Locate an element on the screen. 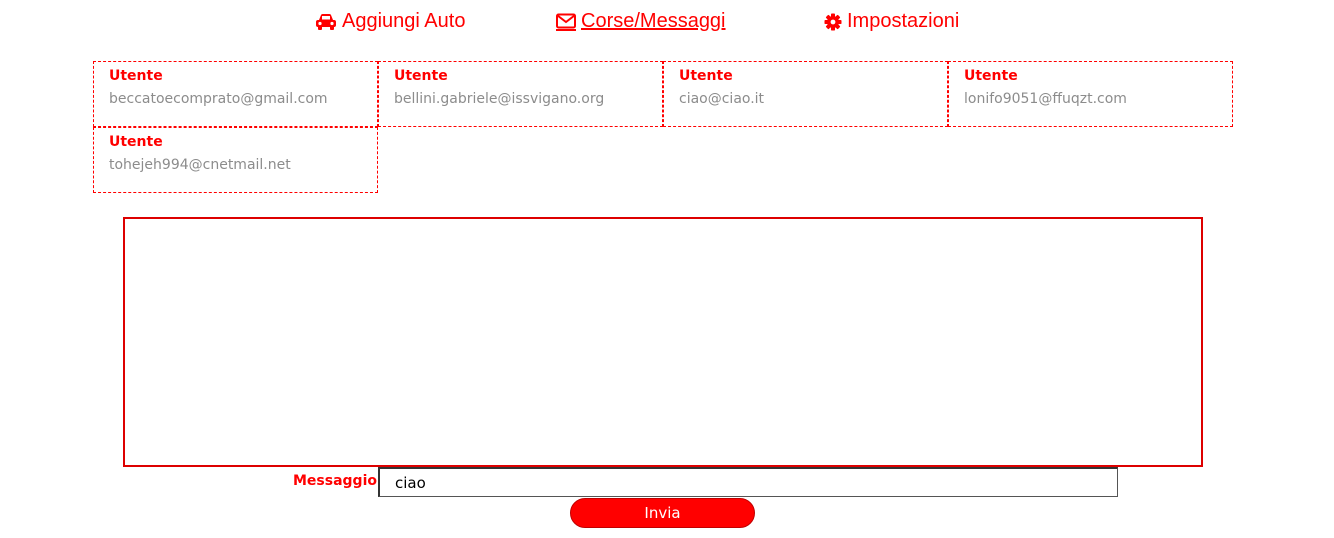 Image resolution: width=1334 pixels, height=538 pixels. user-email: bellini.gabriele@issvigano.org is located at coordinates (499, 99).